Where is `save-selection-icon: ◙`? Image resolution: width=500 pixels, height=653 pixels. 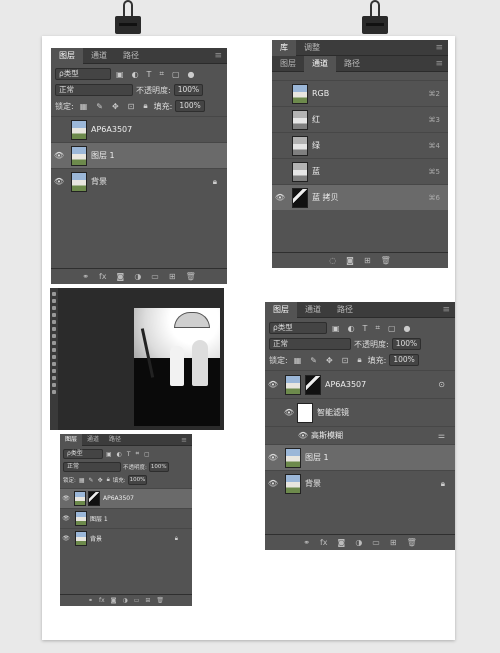
save-selection-icon: ◙ is located at coordinates (350, 260).